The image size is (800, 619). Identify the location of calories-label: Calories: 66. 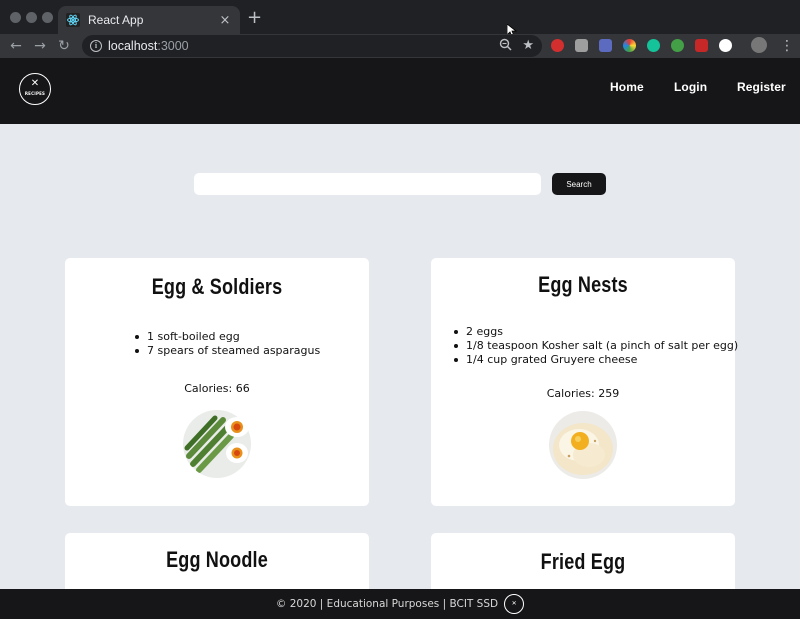
(217, 388).